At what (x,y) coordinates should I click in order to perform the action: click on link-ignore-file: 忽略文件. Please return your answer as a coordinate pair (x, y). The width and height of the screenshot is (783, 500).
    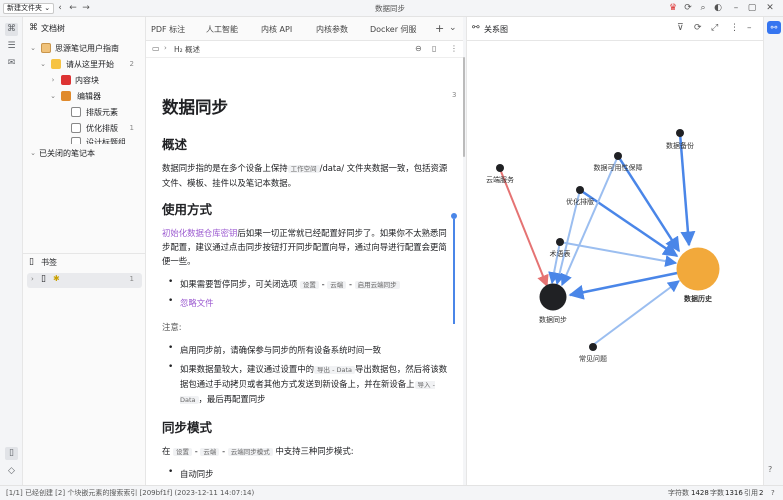
    Looking at the image, I should click on (197, 303).